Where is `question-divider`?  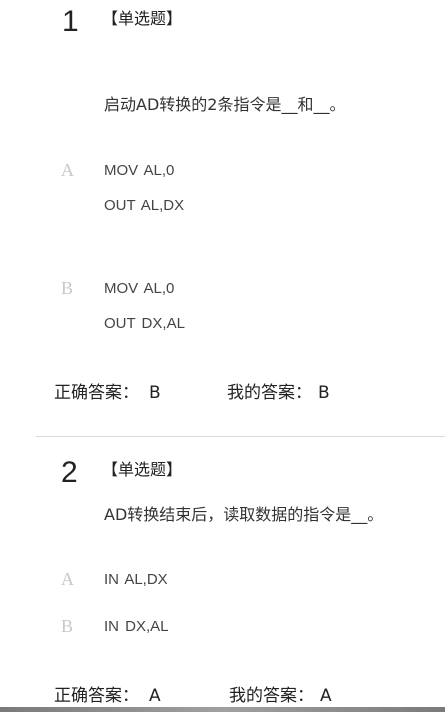 question-divider is located at coordinates (240, 436).